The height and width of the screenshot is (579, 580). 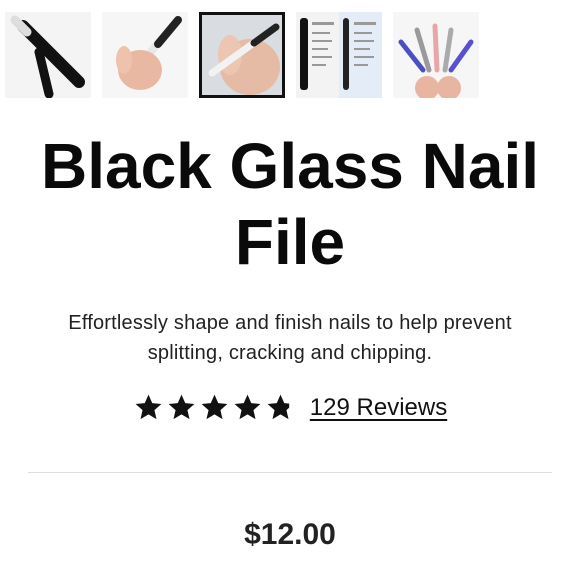 I want to click on hand-holding-file-image, so click(x=145, y=55).